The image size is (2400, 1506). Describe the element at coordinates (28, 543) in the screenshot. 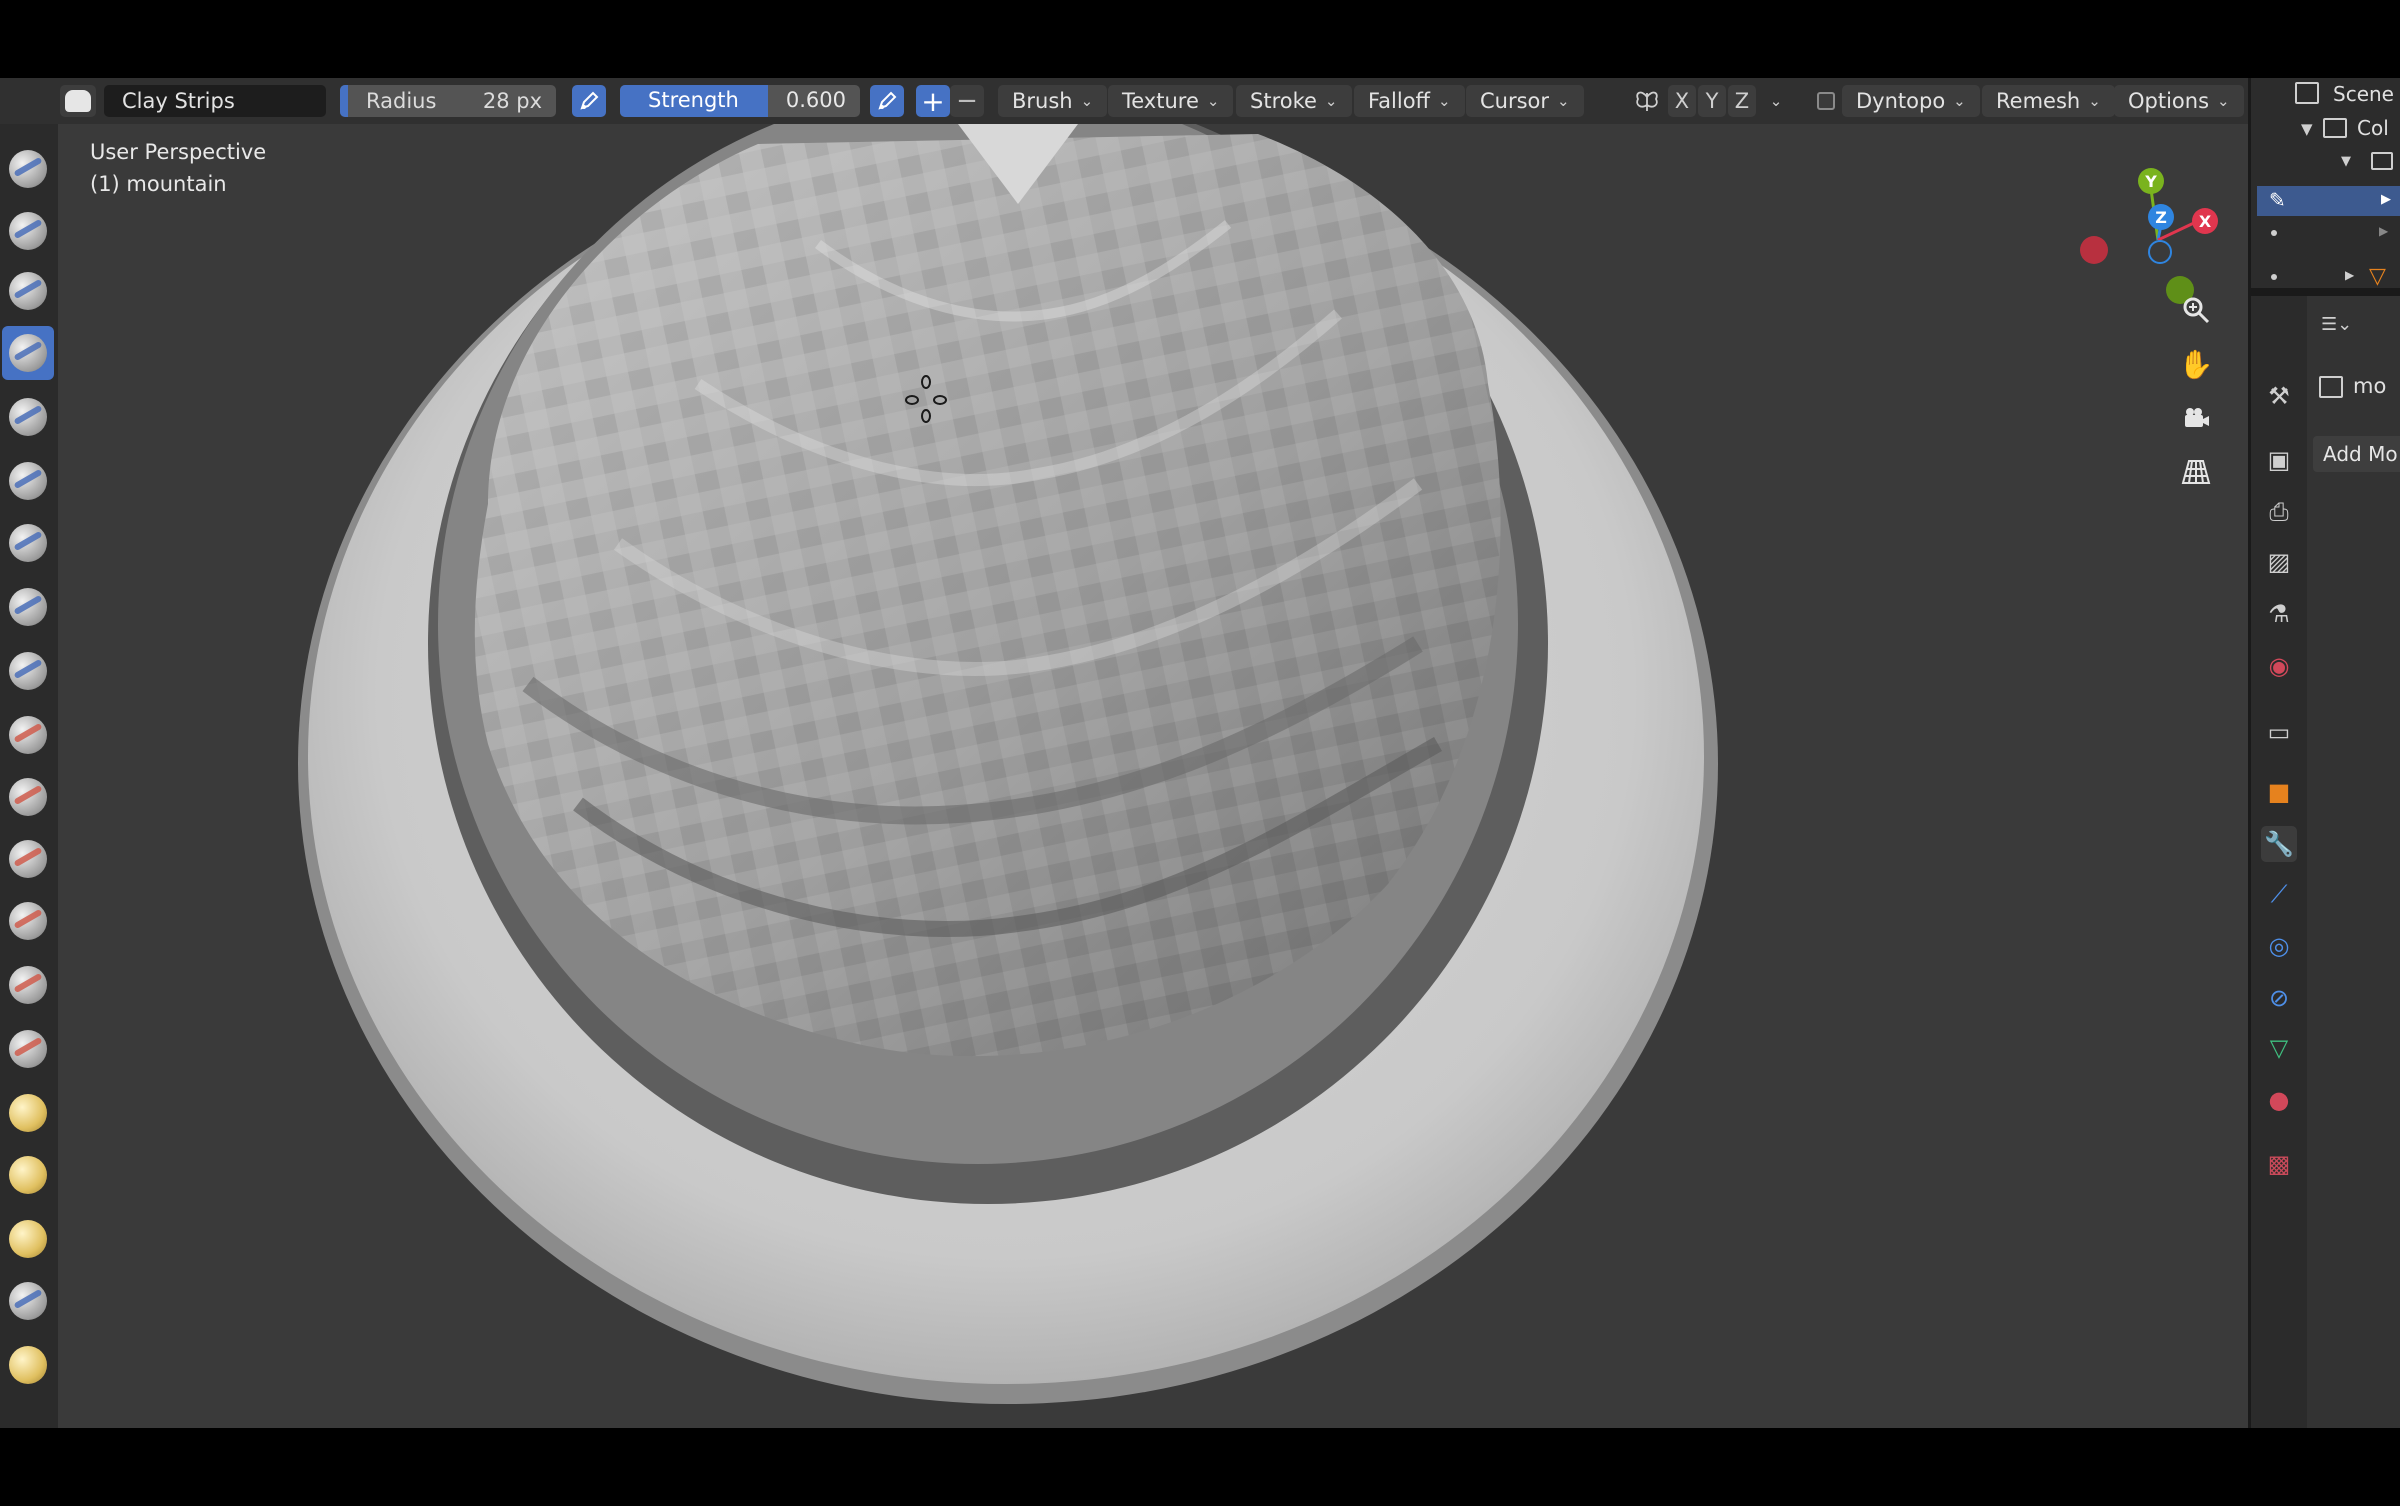

I see `inflate-brush-tool` at that location.